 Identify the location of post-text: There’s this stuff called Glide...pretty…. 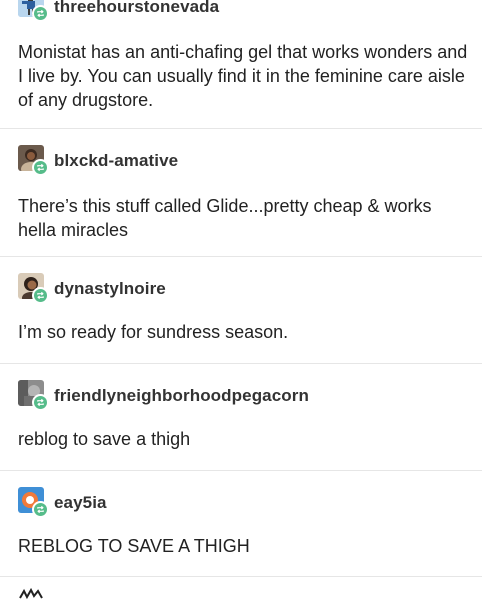
(225, 218).